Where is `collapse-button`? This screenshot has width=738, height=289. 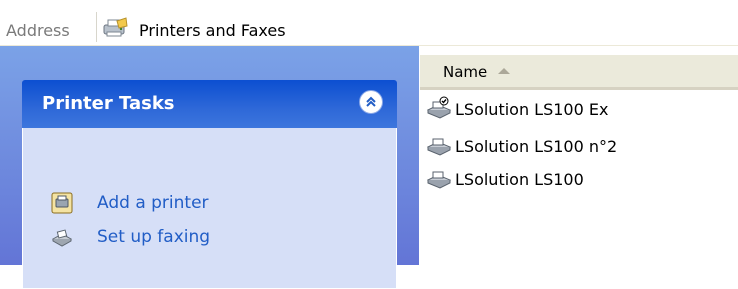
collapse-button is located at coordinates (371, 102).